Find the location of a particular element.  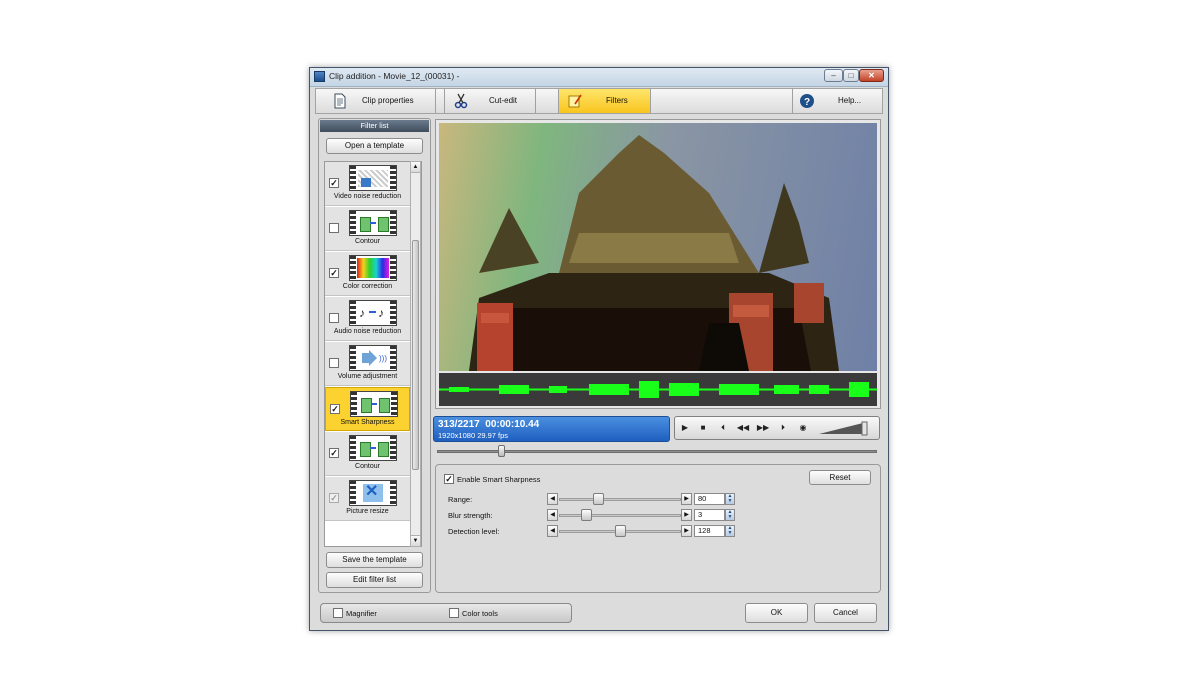

tab-clip-properties: Clip properties is located at coordinates (381, 101).